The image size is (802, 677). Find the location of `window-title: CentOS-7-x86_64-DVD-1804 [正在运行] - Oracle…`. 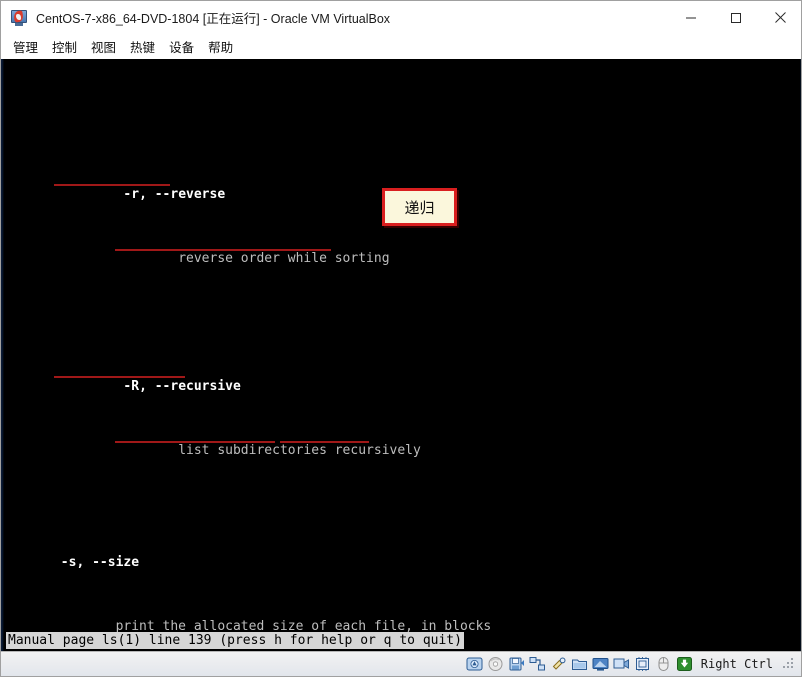

window-title: CentOS-7-x86_64-DVD-1804 [正在运行] - Oracle… is located at coordinates (213, 19).